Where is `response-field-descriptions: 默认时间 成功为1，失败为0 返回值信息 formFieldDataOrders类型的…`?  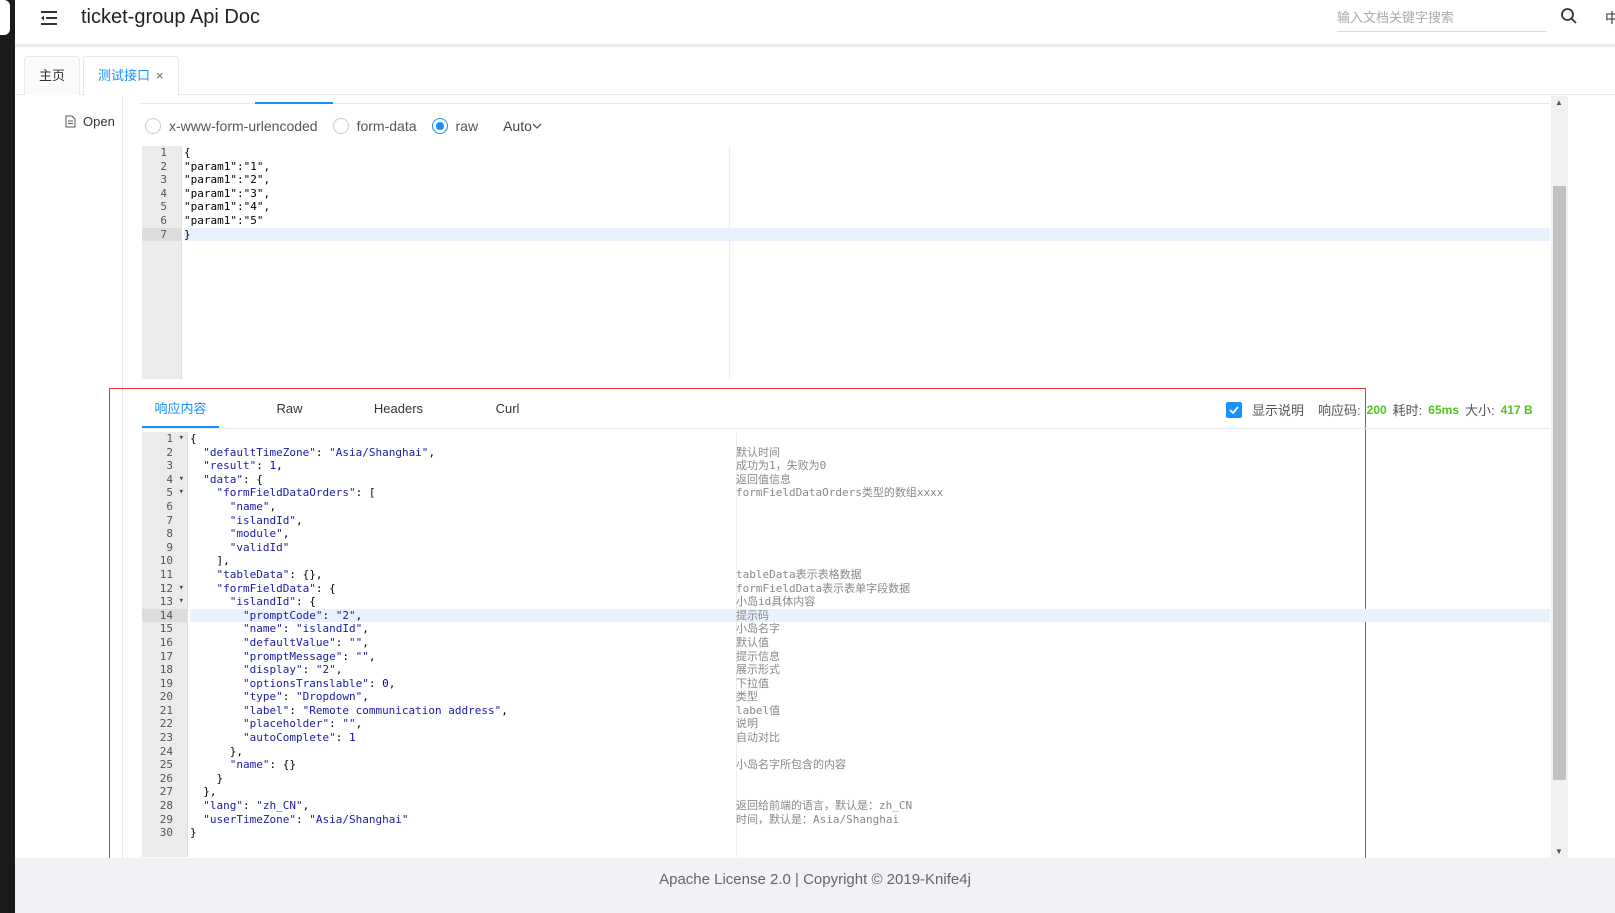 response-field-descriptions: 默认时间 成功为1，失败为0 返回值信息 formFieldDataOrders类型的… is located at coordinates (839, 636).